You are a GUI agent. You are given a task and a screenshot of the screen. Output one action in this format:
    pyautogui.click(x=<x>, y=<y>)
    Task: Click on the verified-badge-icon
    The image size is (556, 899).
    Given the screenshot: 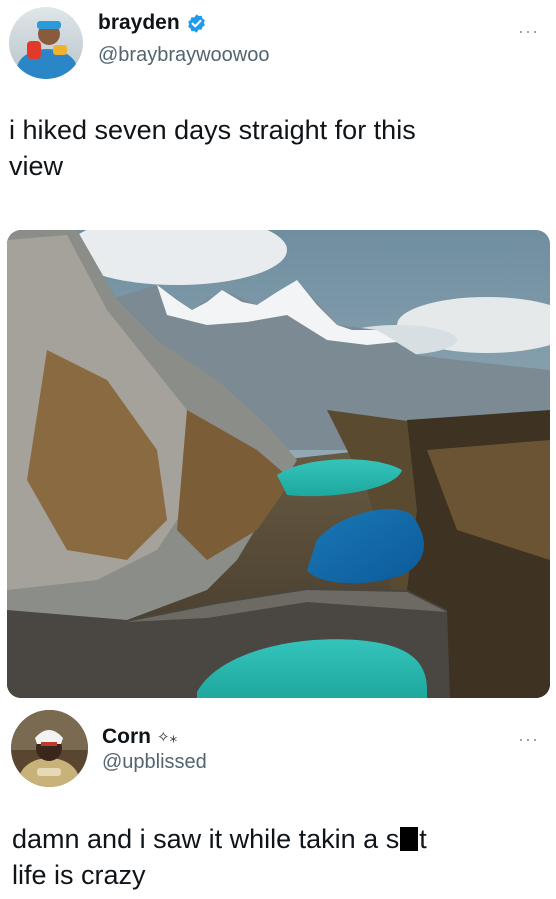 What is the action you would take?
    pyautogui.click(x=196, y=23)
    